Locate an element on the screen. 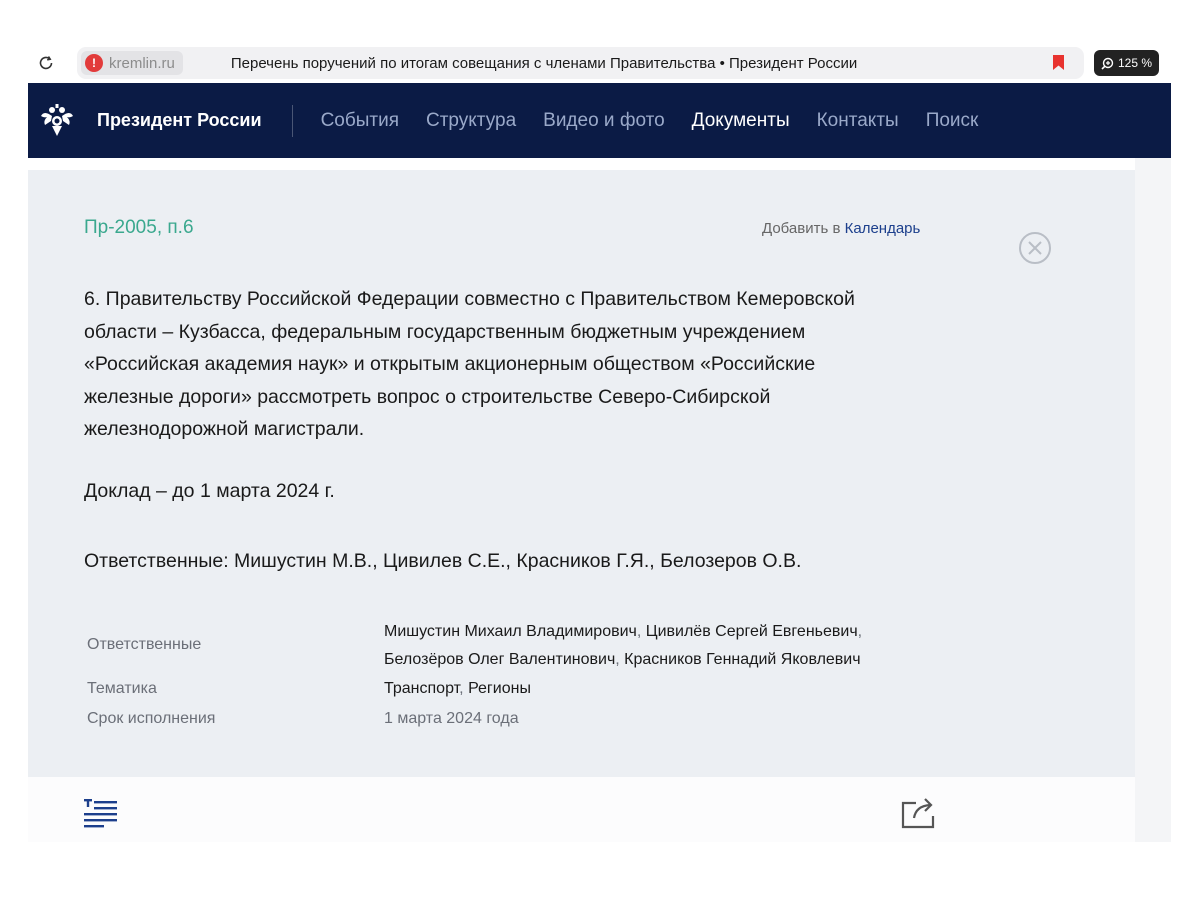 This screenshot has width=1200, height=900. zoom-icon is located at coordinates (1107, 63).